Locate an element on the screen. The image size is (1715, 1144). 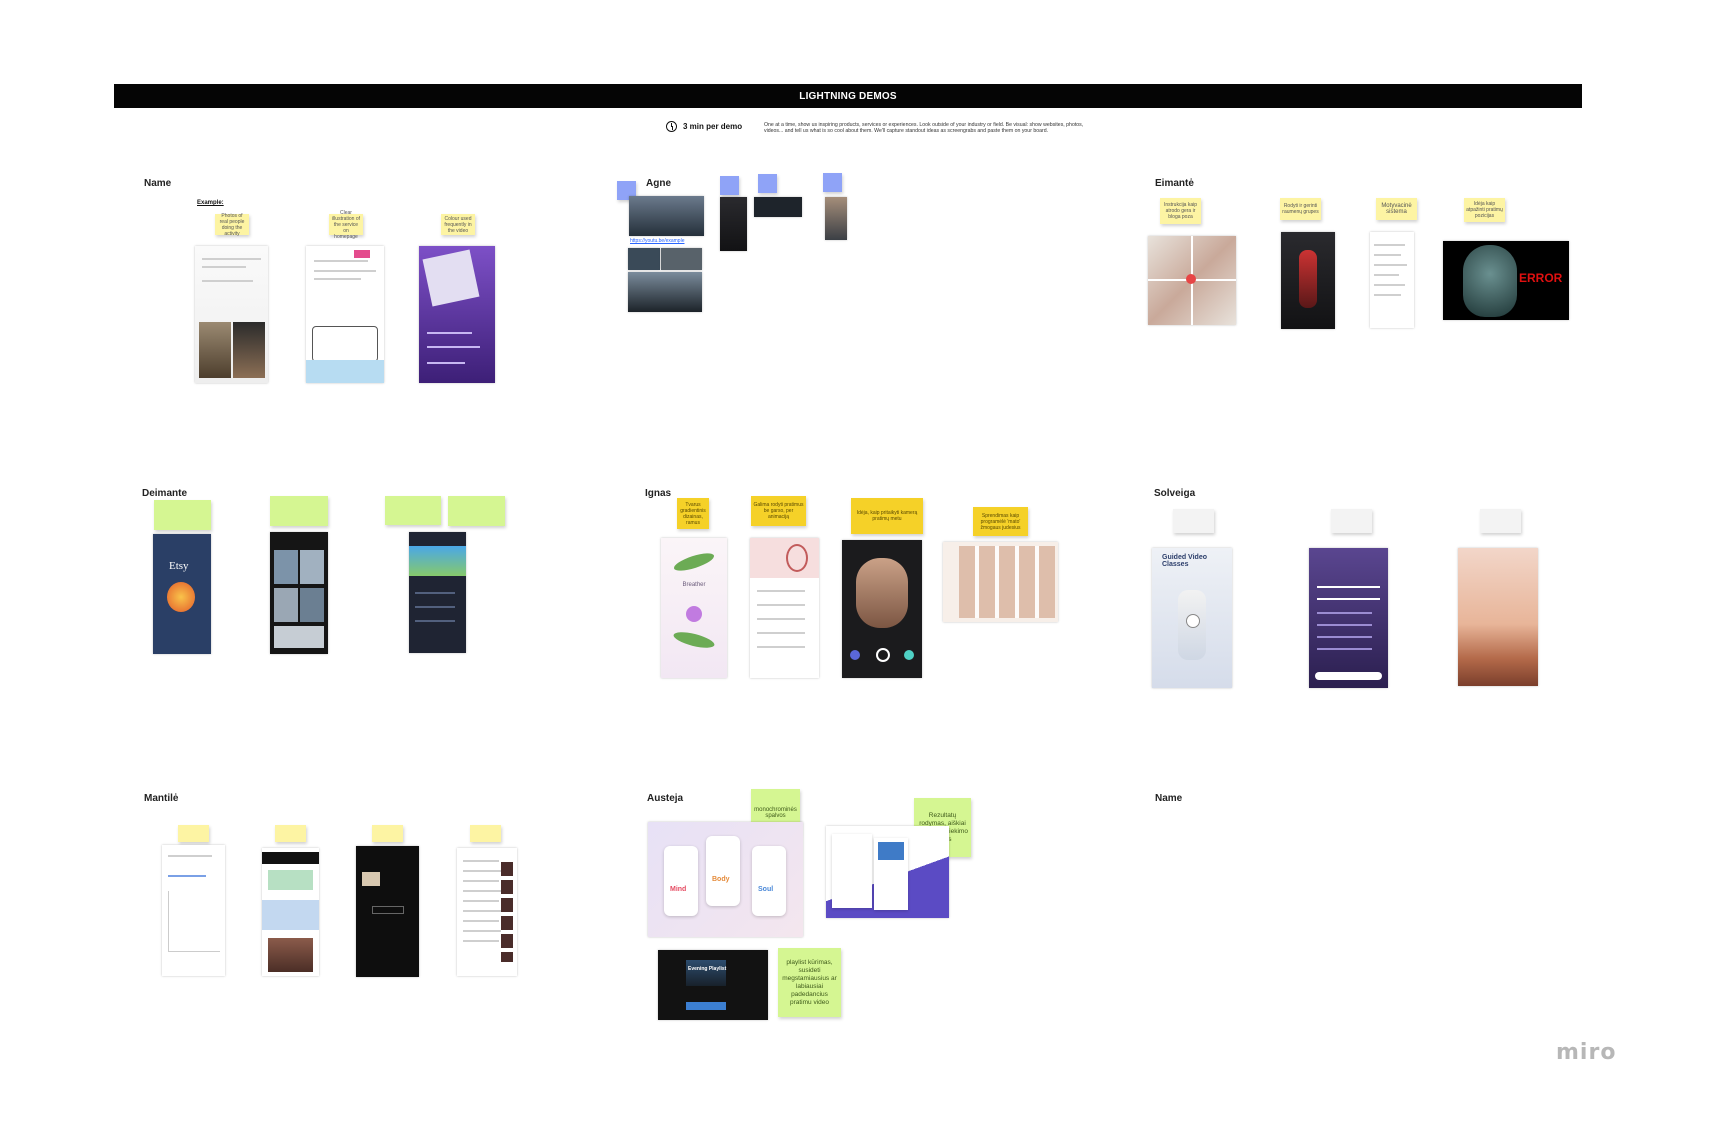
screenshot-pose-guide is located at coordinates (1192, 280).